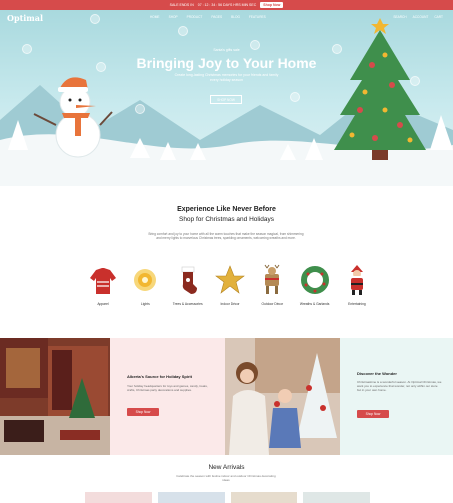 This screenshot has width=453, height=503. What do you see at coordinates (155, 17) in the screenshot?
I see `nav-home: HOME` at bounding box center [155, 17].